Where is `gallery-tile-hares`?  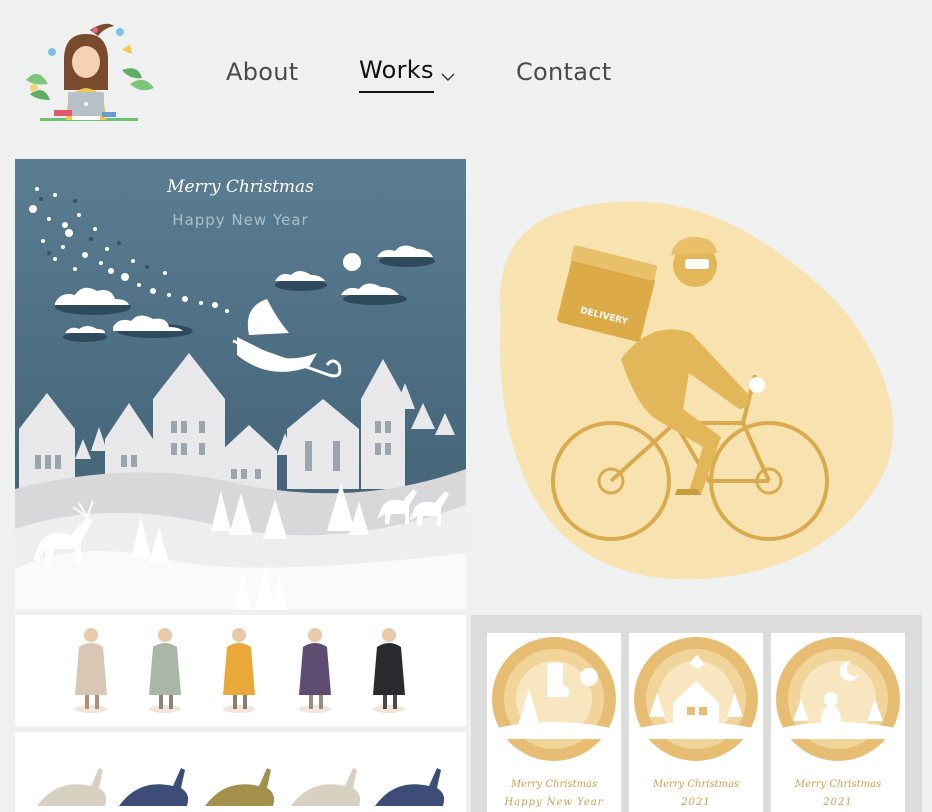 gallery-tile-hares is located at coordinates (240, 772).